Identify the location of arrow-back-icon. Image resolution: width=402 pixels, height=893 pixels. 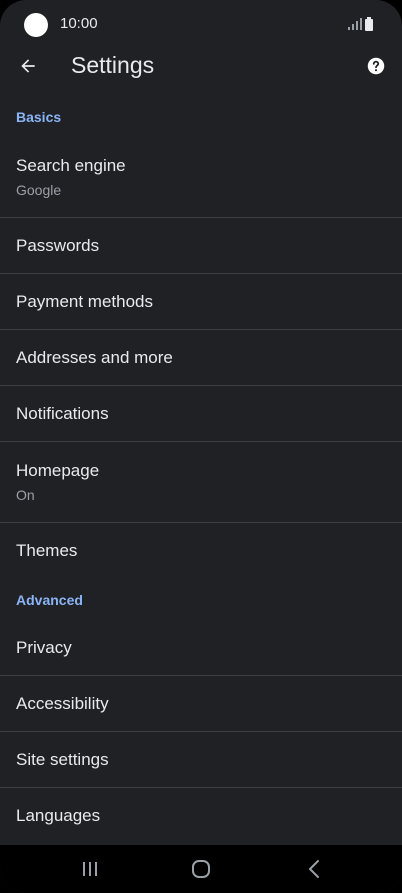
(28, 66).